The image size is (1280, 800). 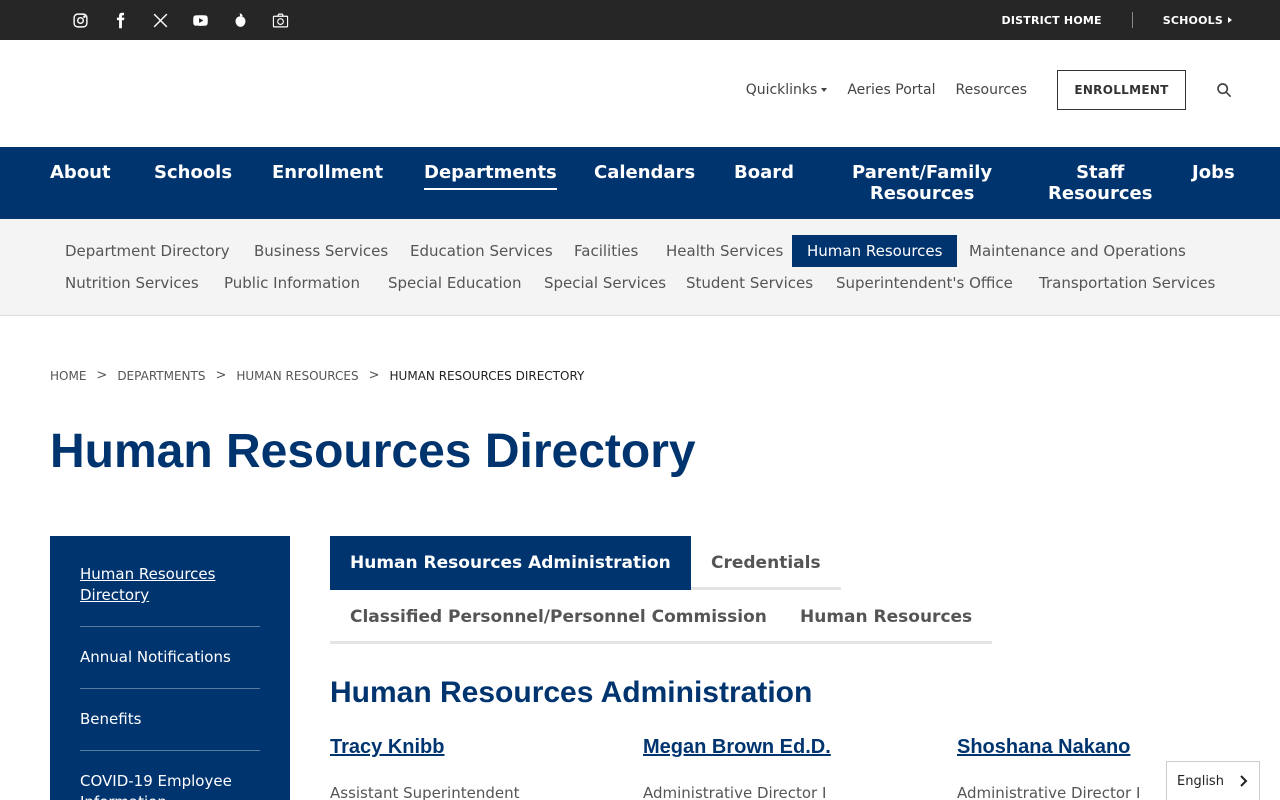 I want to click on nav-enrollment: Enrollment, so click(x=327, y=172).